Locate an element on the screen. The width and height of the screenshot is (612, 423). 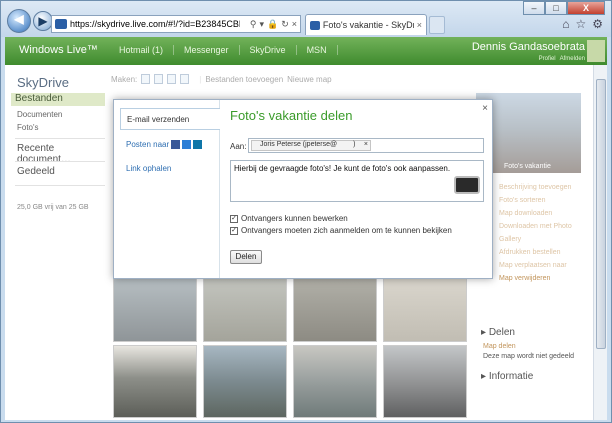
scrollbar-thumb is located at coordinates (601, 214).